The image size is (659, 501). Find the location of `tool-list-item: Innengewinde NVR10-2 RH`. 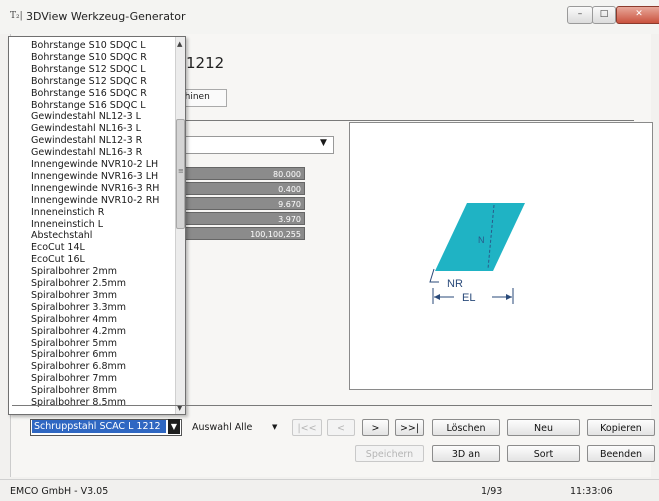

tool-list-item: Innengewinde NVR10-2 RH is located at coordinates (95, 201).